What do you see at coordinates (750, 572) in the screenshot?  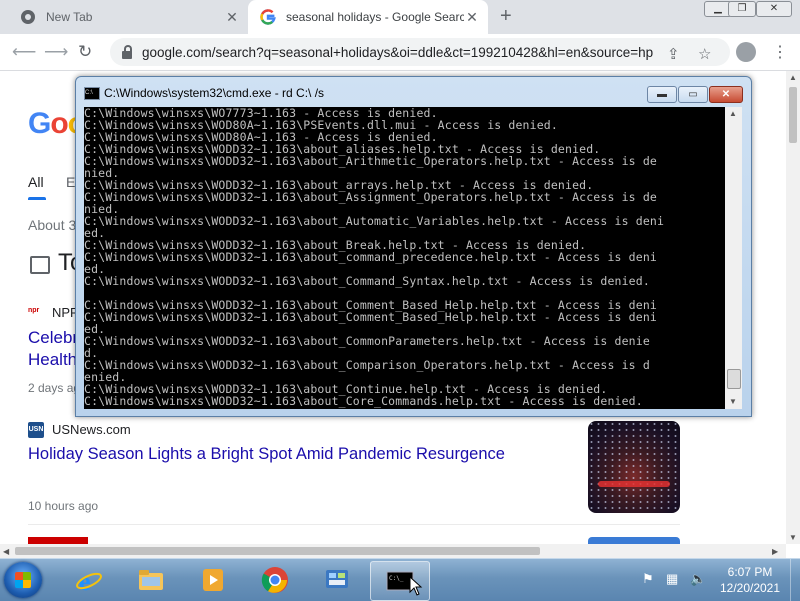 I see `clock-time: 6:07 PM` at bounding box center [750, 572].